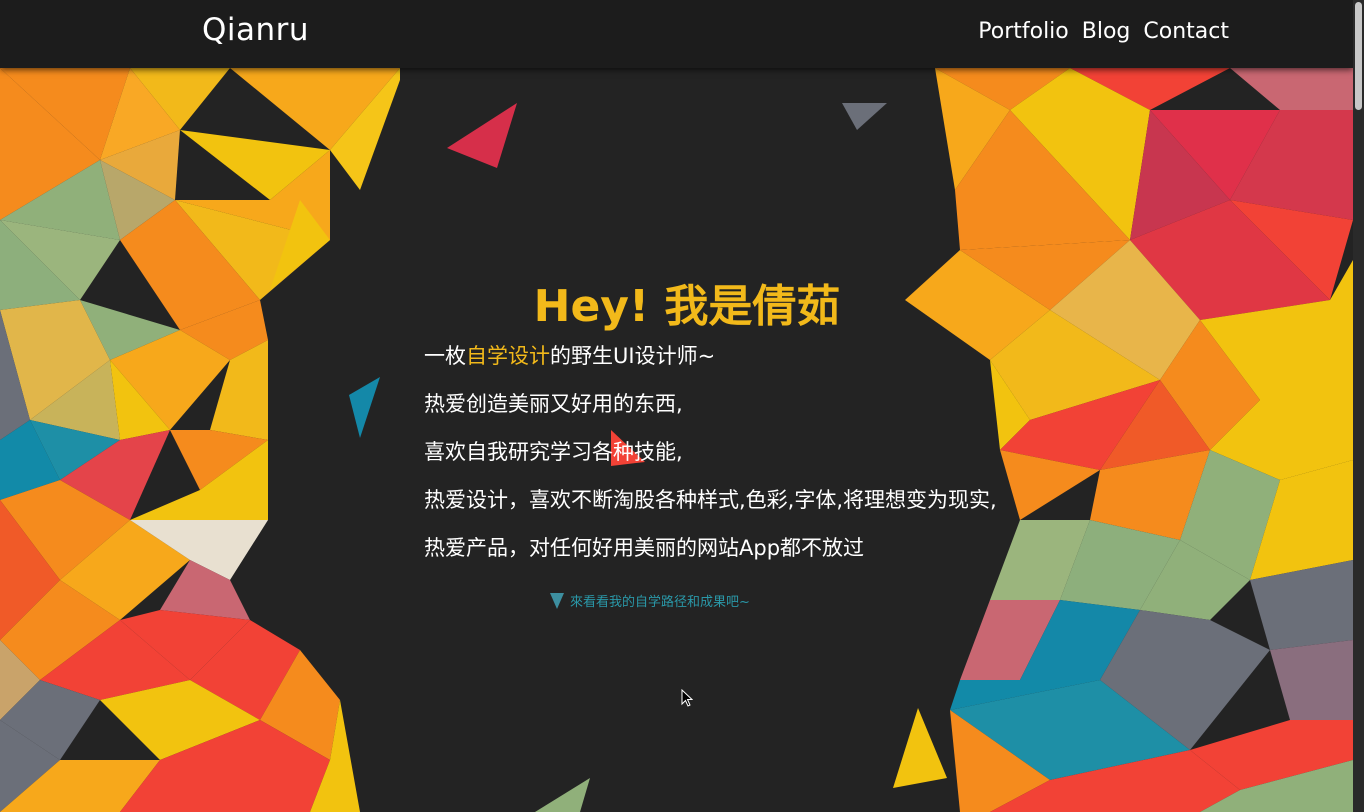 The image size is (1364, 812). Describe the element at coordinates (1023, 31) in the screenshot. I see `nav-portfolio-link: Portfolio` at that location.